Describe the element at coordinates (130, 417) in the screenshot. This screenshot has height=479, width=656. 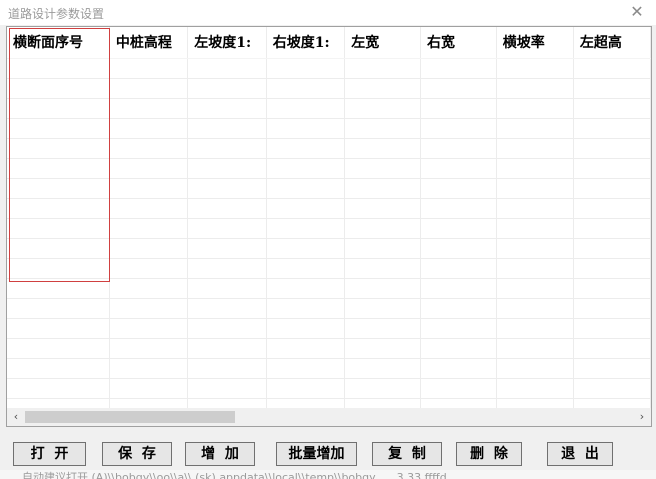
I see `scroll-thumb` at that location.